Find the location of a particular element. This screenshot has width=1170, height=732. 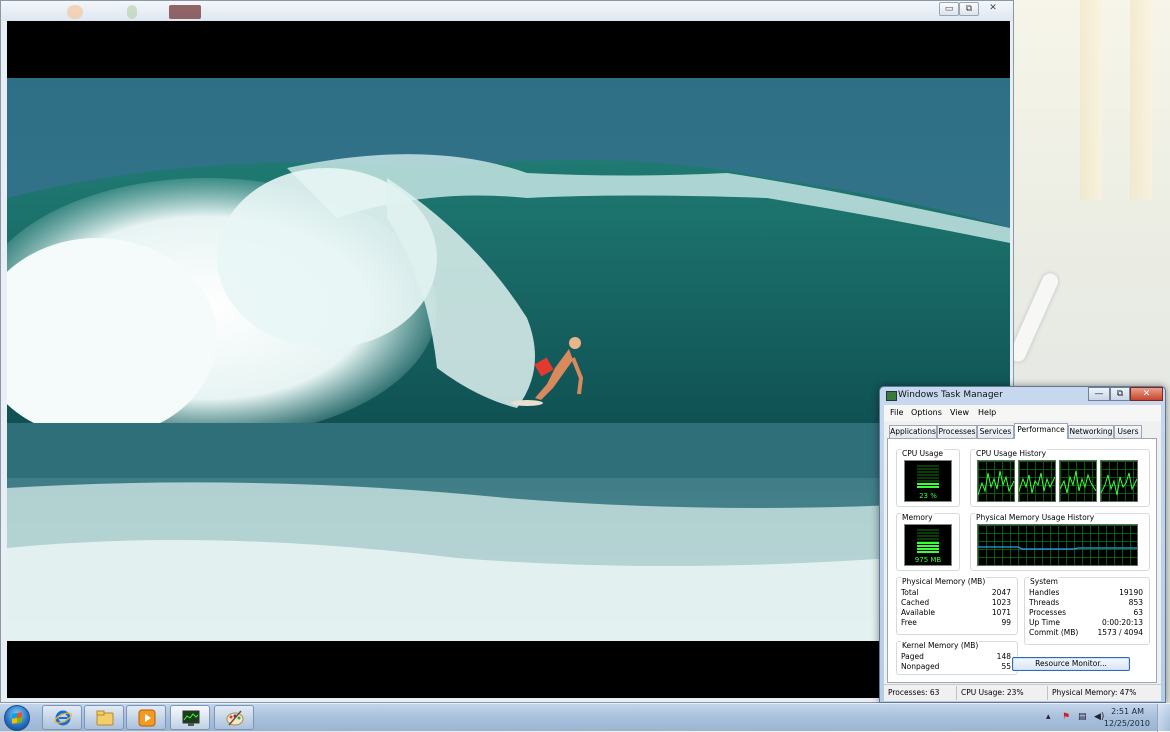

start-button is located at coordinates (17, 718).